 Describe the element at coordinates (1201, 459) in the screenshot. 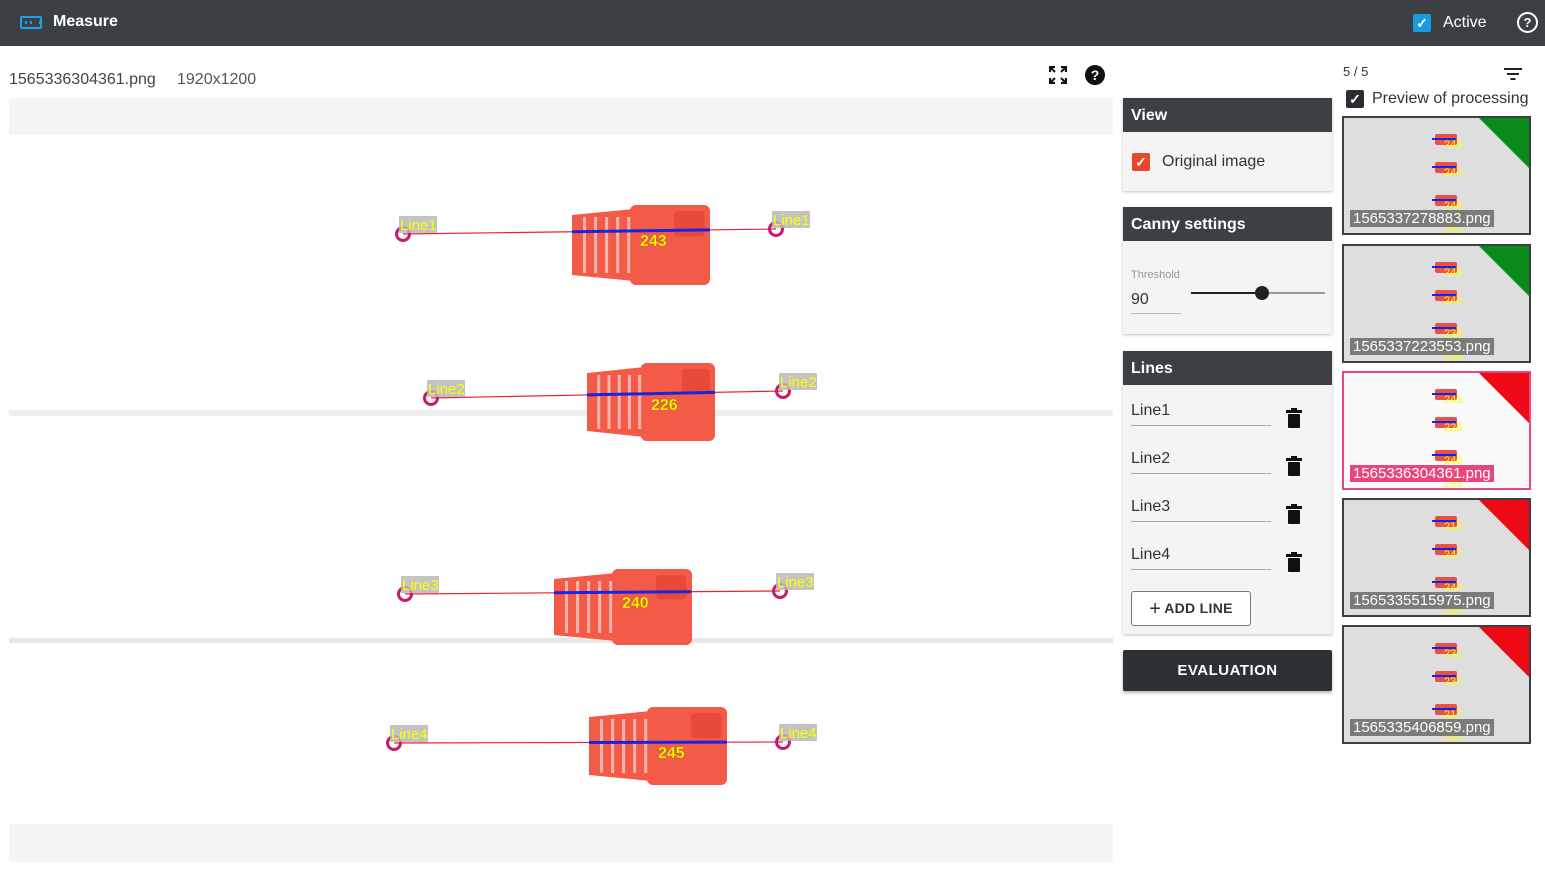

I see `line-name-field: Line2` at that location.